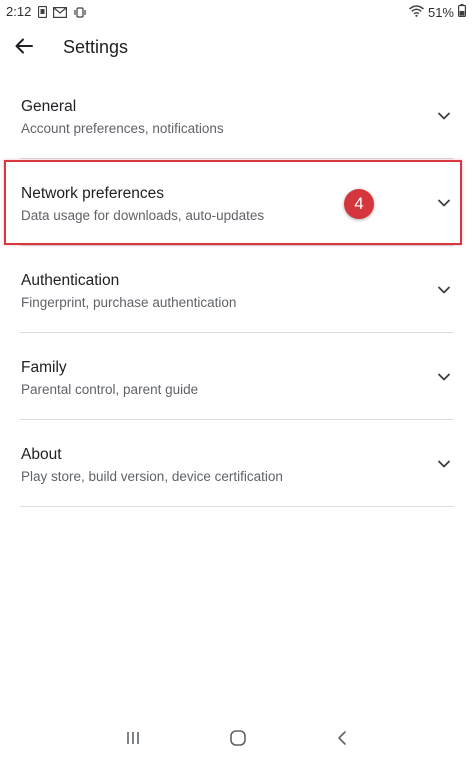 This screenshot has height=762, width=474. I want to click on settings-item-subtitle: Fingerprint, purchase authentication, so click(129, 302).